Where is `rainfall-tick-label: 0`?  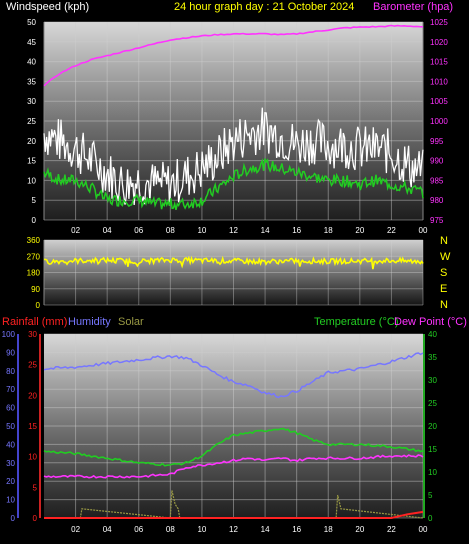 rainfall-tick-label: 0 is located at coordinates (35, 518).